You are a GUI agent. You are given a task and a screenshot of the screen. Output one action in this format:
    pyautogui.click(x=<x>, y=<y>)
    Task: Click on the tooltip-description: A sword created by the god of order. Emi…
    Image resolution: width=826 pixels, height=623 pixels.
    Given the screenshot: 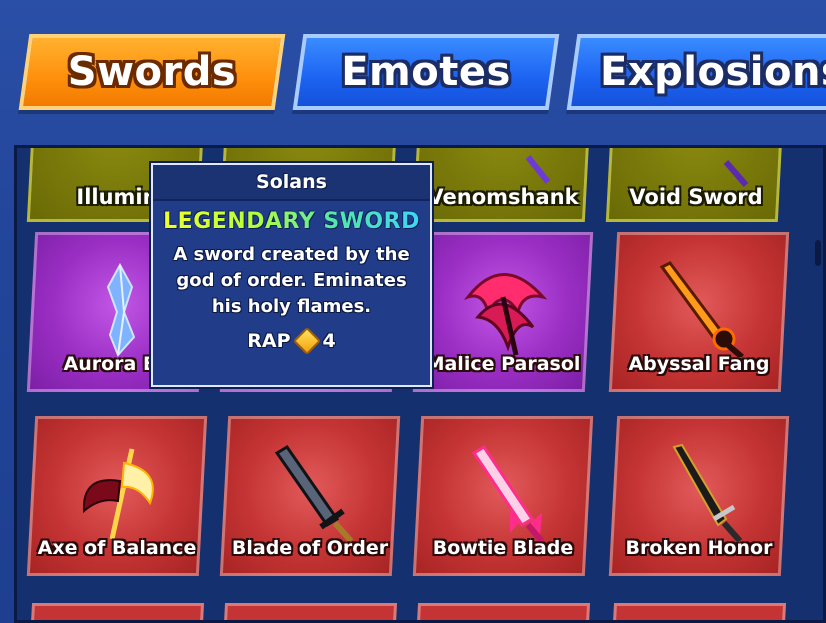 What is the action you would take?
    pyautogui.click(x=291, y=280)
    